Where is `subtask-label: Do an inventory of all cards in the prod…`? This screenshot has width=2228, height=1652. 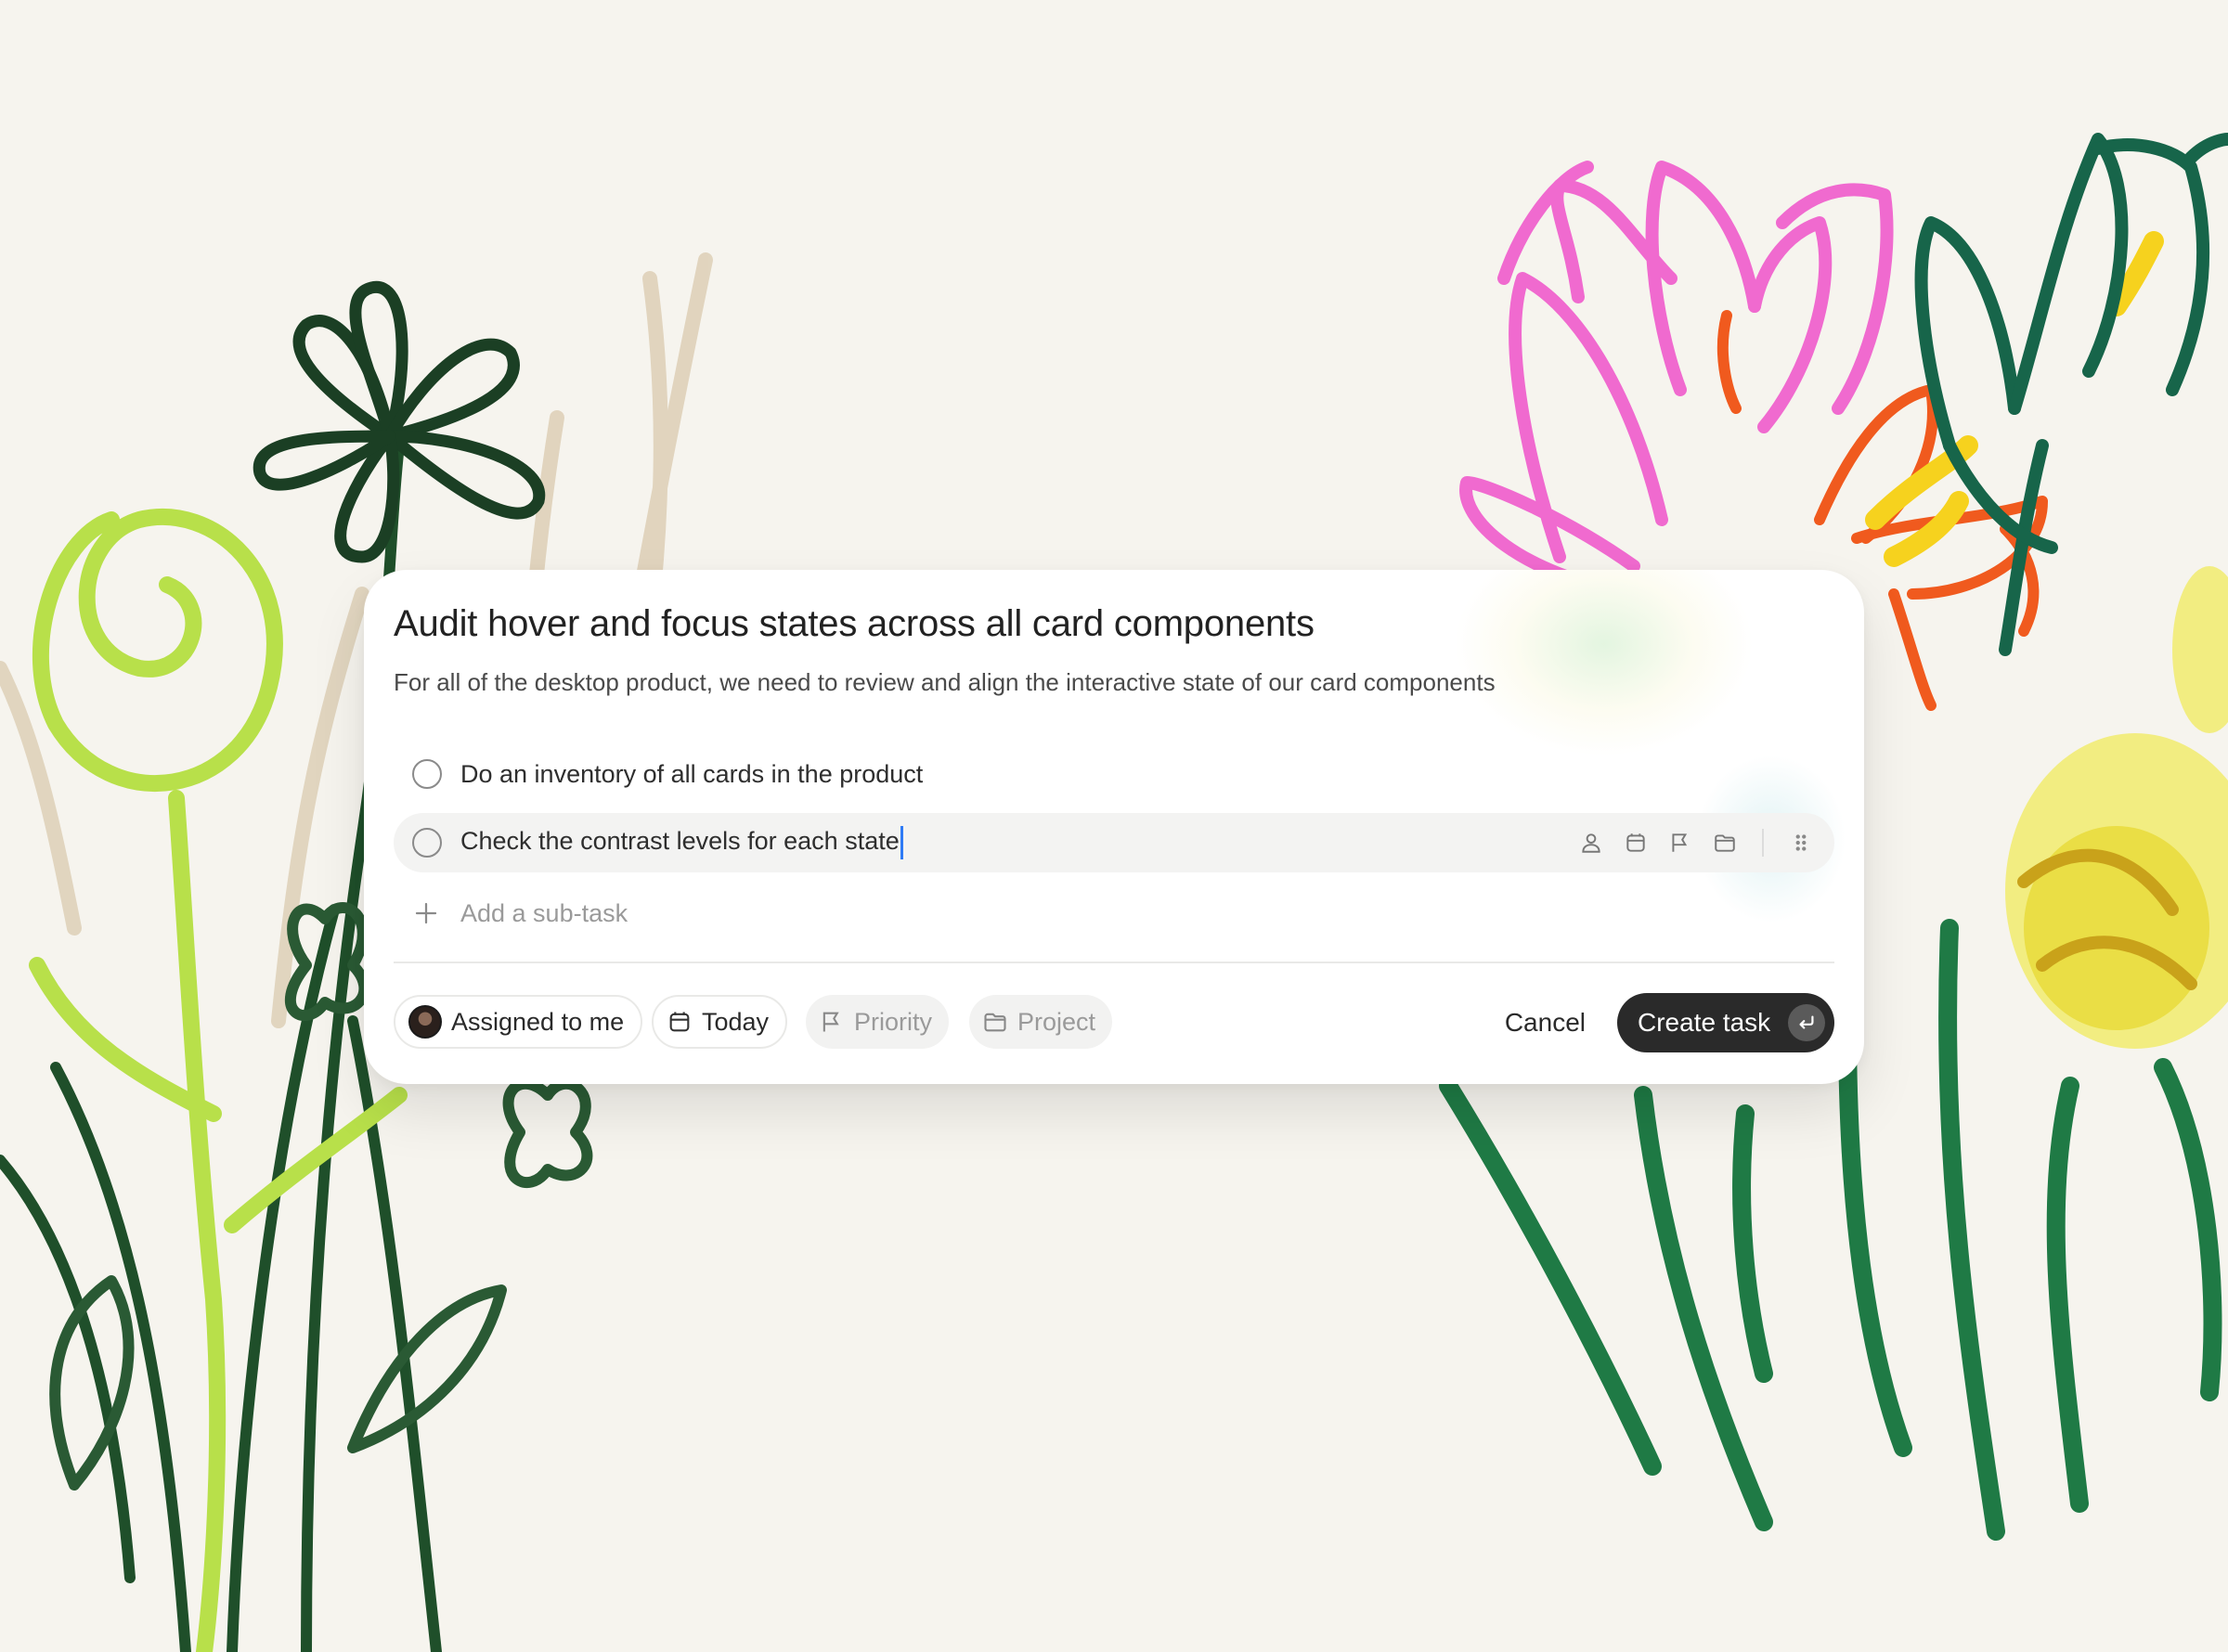
subtask-label: Do an inventory of all cards in the prod… is located at coordinates (691, 774).